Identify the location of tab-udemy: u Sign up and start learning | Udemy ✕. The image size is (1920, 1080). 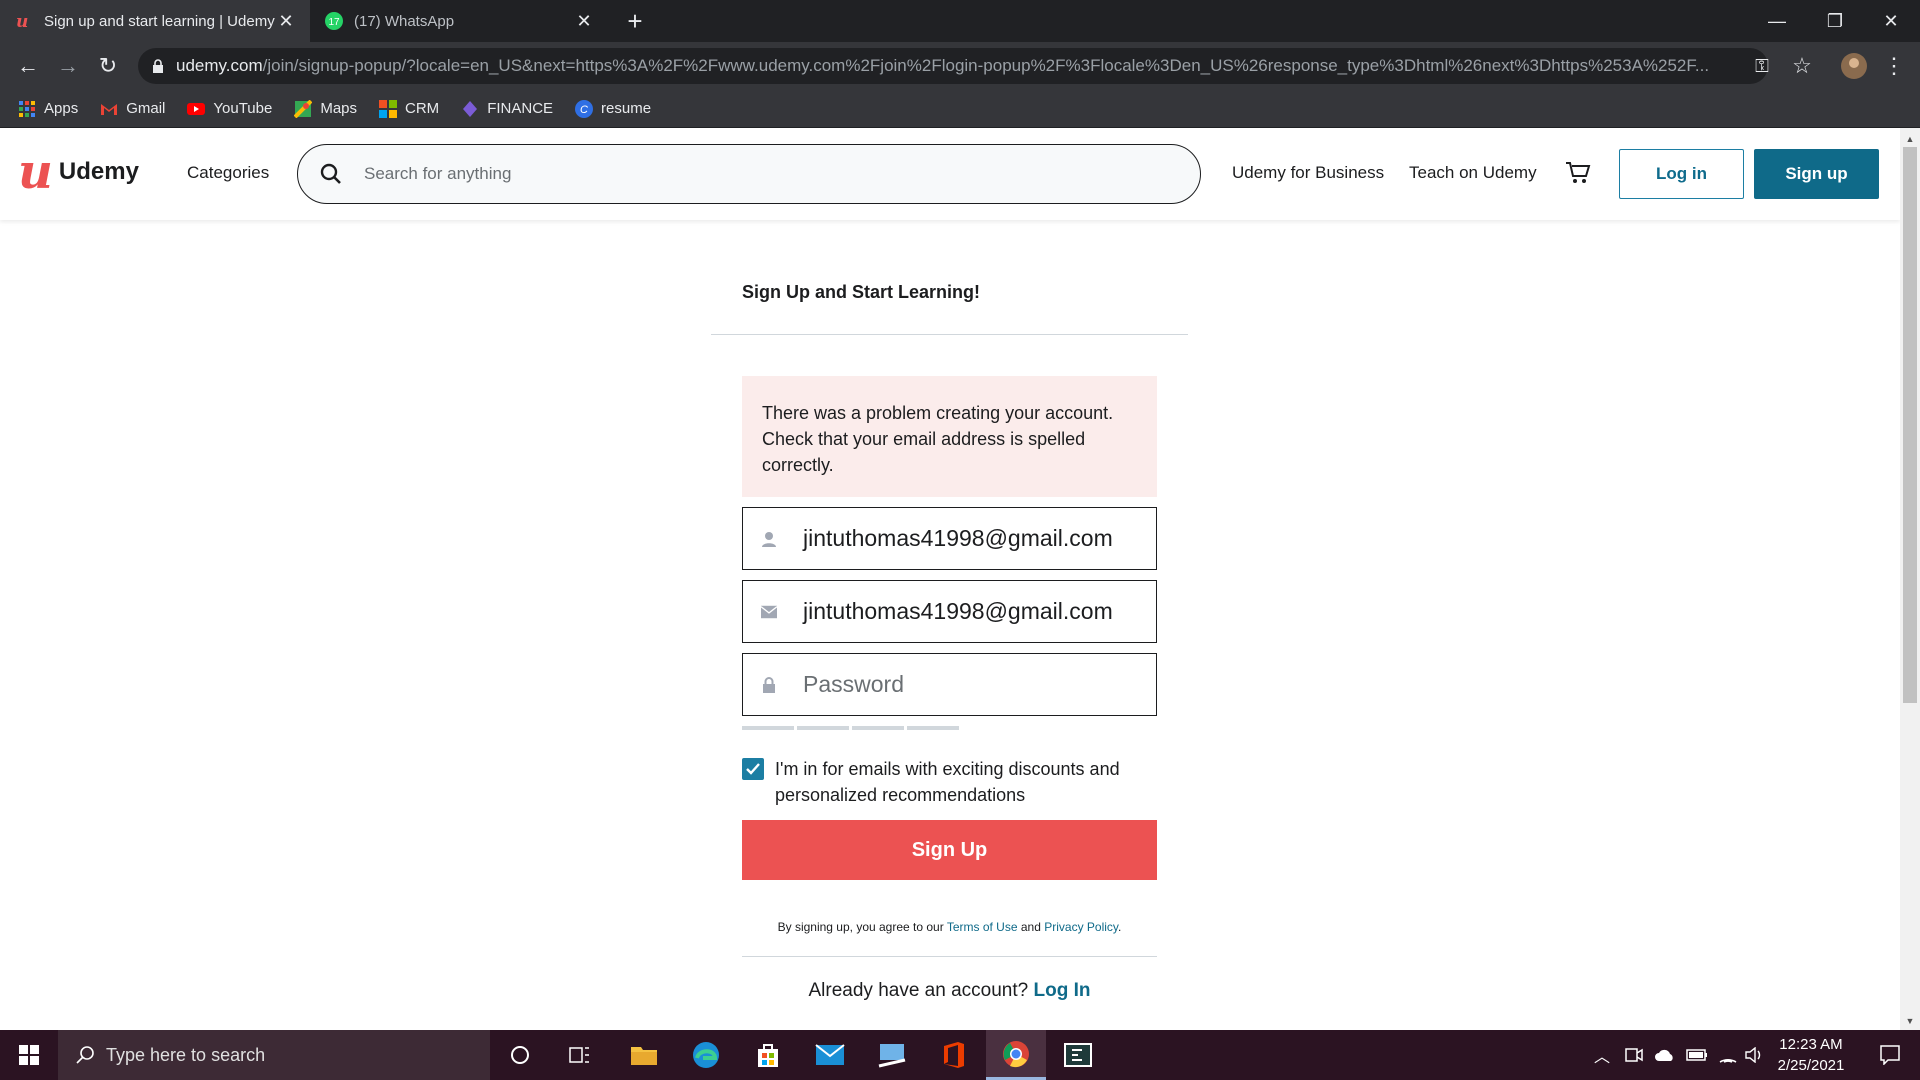
(155, 21).